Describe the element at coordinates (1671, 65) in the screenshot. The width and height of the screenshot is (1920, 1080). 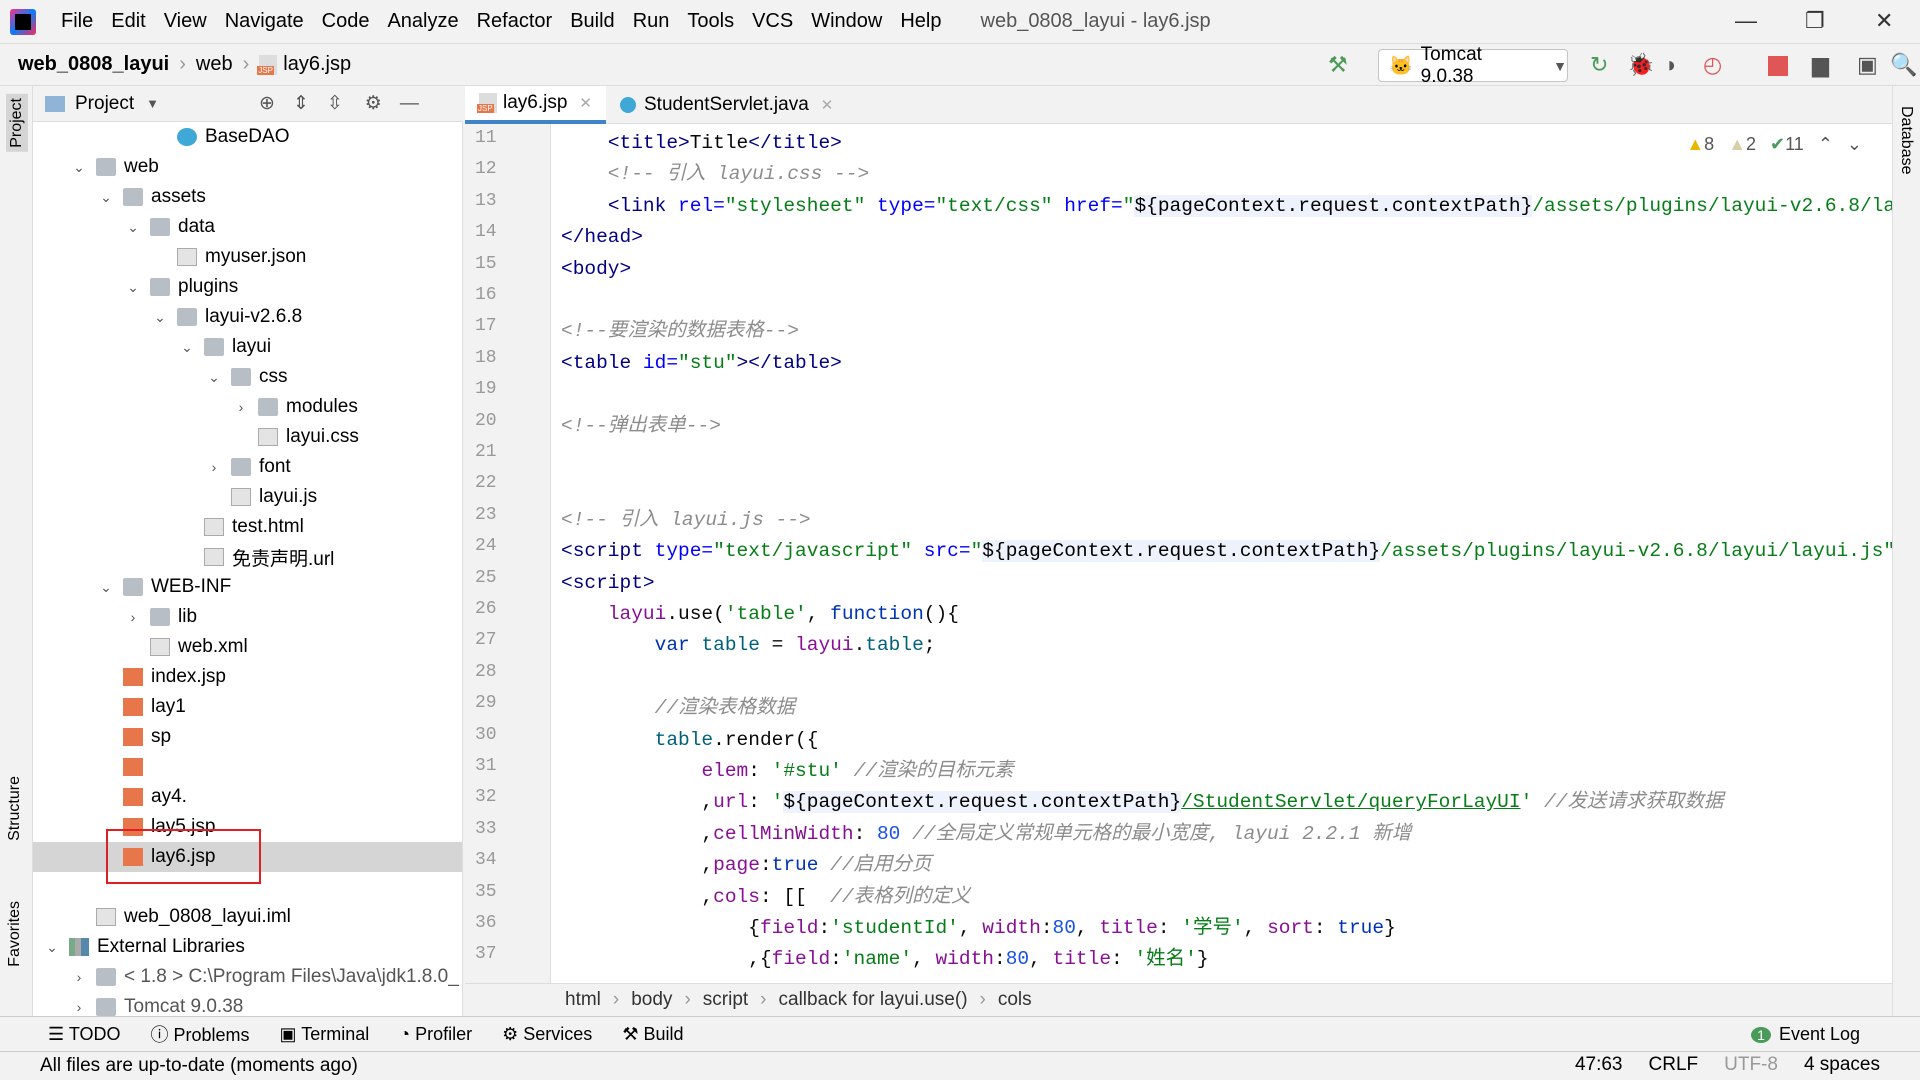
I see `coverage-icon: ◗` at that location.